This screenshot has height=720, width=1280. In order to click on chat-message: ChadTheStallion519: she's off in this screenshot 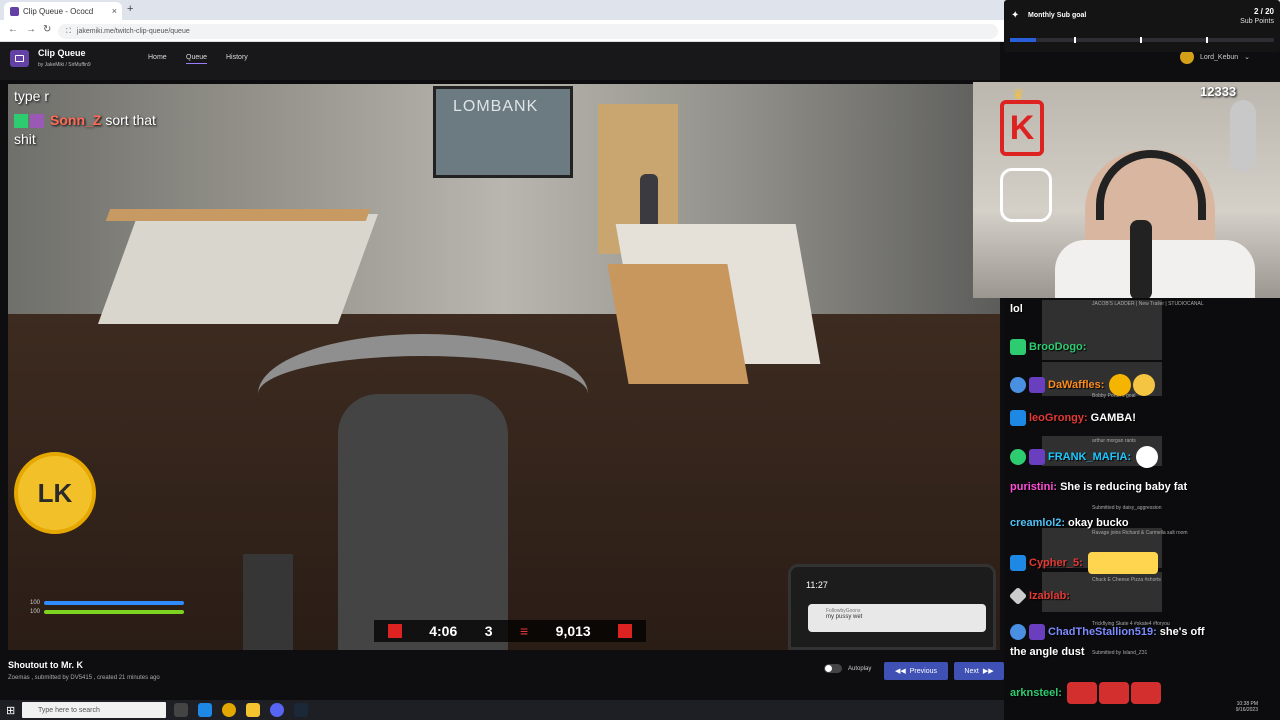, I will do `click(1107, 632)`.